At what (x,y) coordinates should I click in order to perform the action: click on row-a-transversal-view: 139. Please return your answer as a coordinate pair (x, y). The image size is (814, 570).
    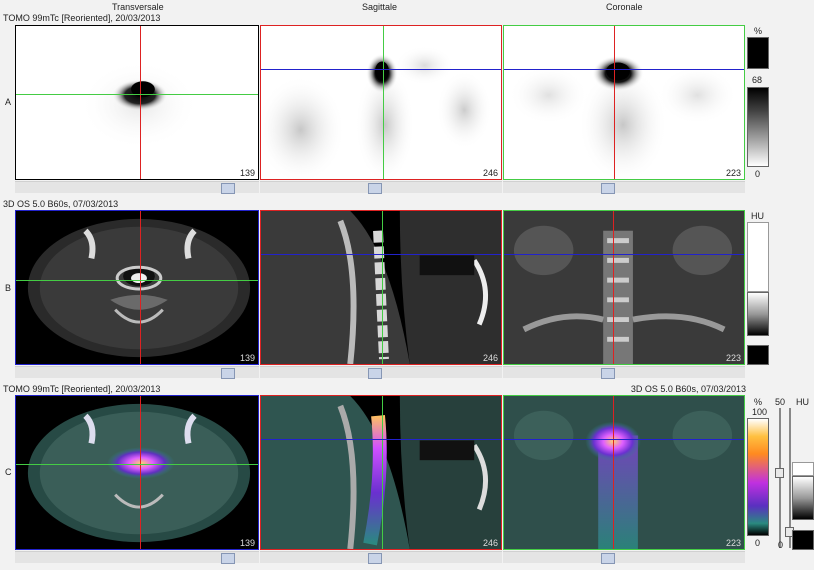
    Looking at the image, I should click on (137, 102).